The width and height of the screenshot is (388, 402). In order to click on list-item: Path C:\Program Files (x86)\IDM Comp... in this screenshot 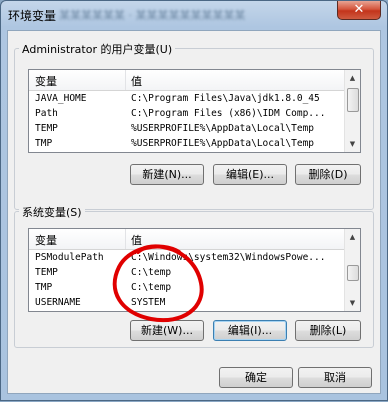, I will do `click(186, 114)`.